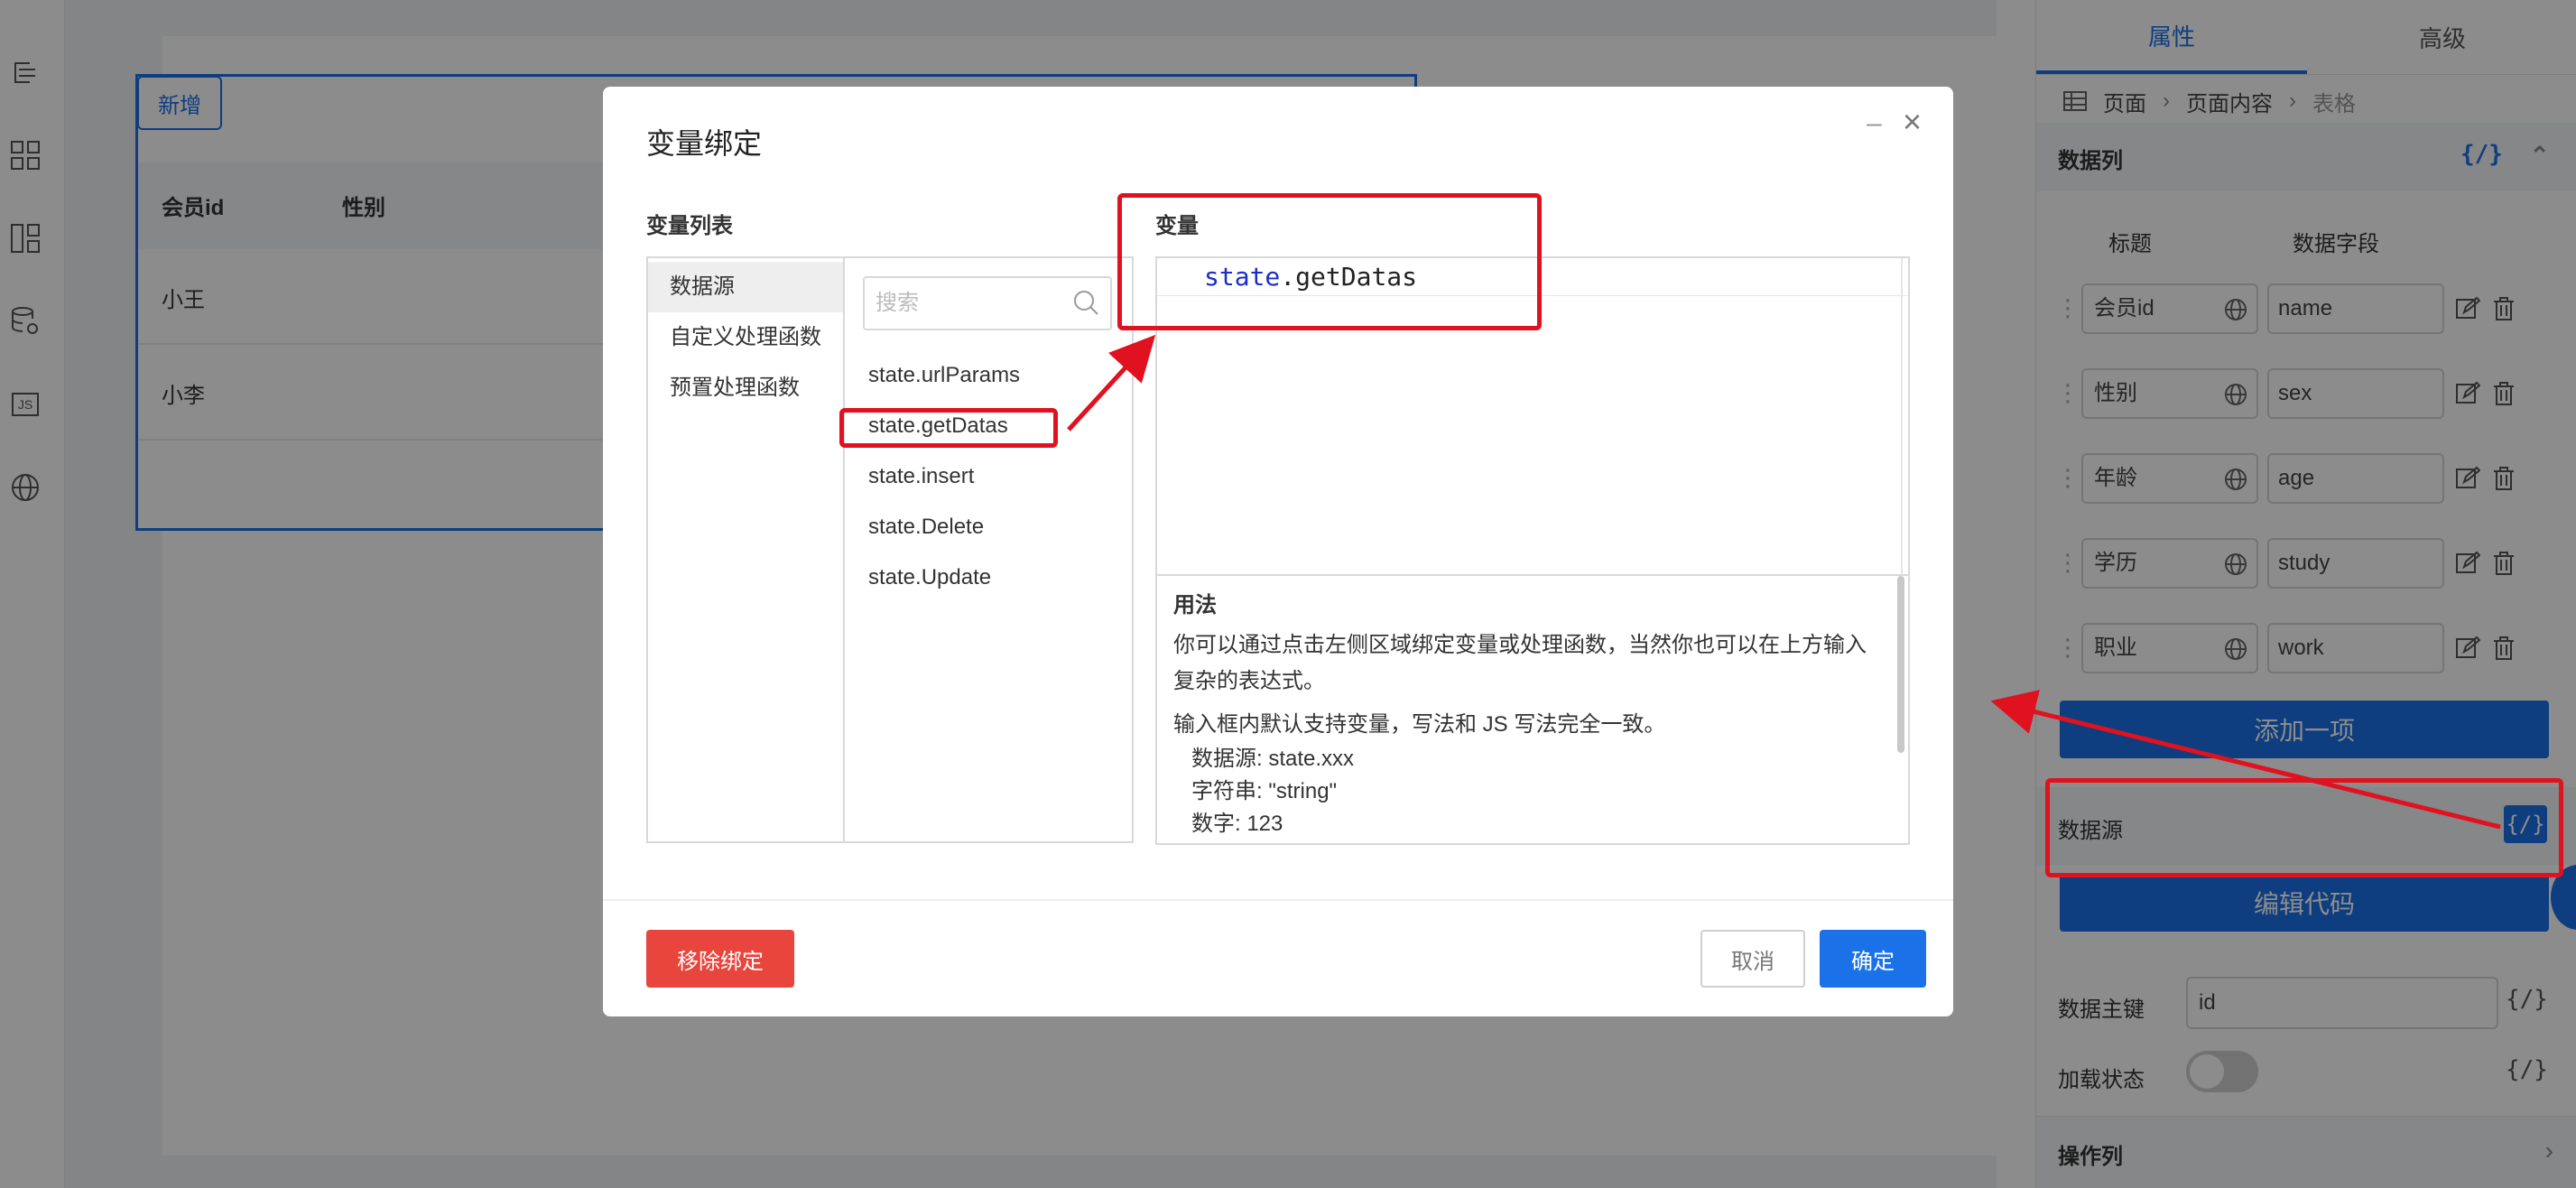 The image size is (2576, 1188). I want to click on category-item-custom-functions: 自定义处理函数, so click(745, 337).